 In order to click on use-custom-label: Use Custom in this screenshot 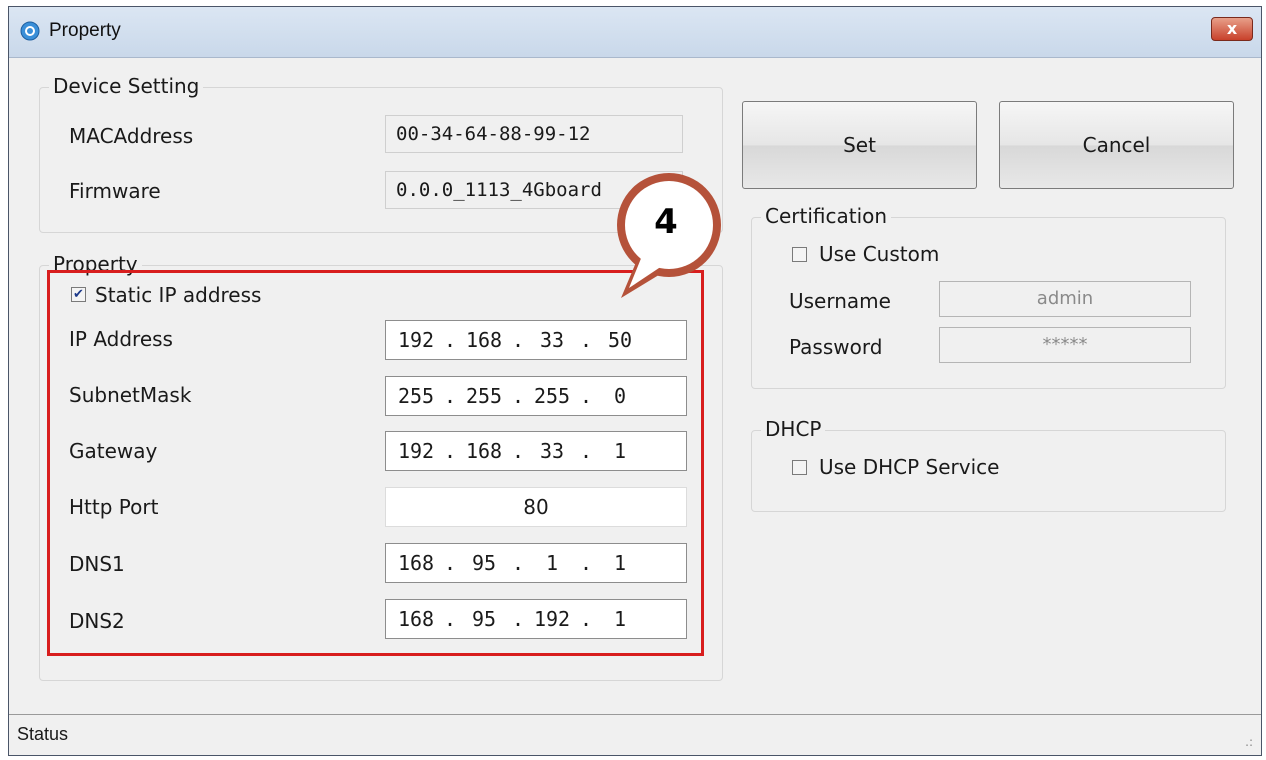, I will do `click(879, 254)`.